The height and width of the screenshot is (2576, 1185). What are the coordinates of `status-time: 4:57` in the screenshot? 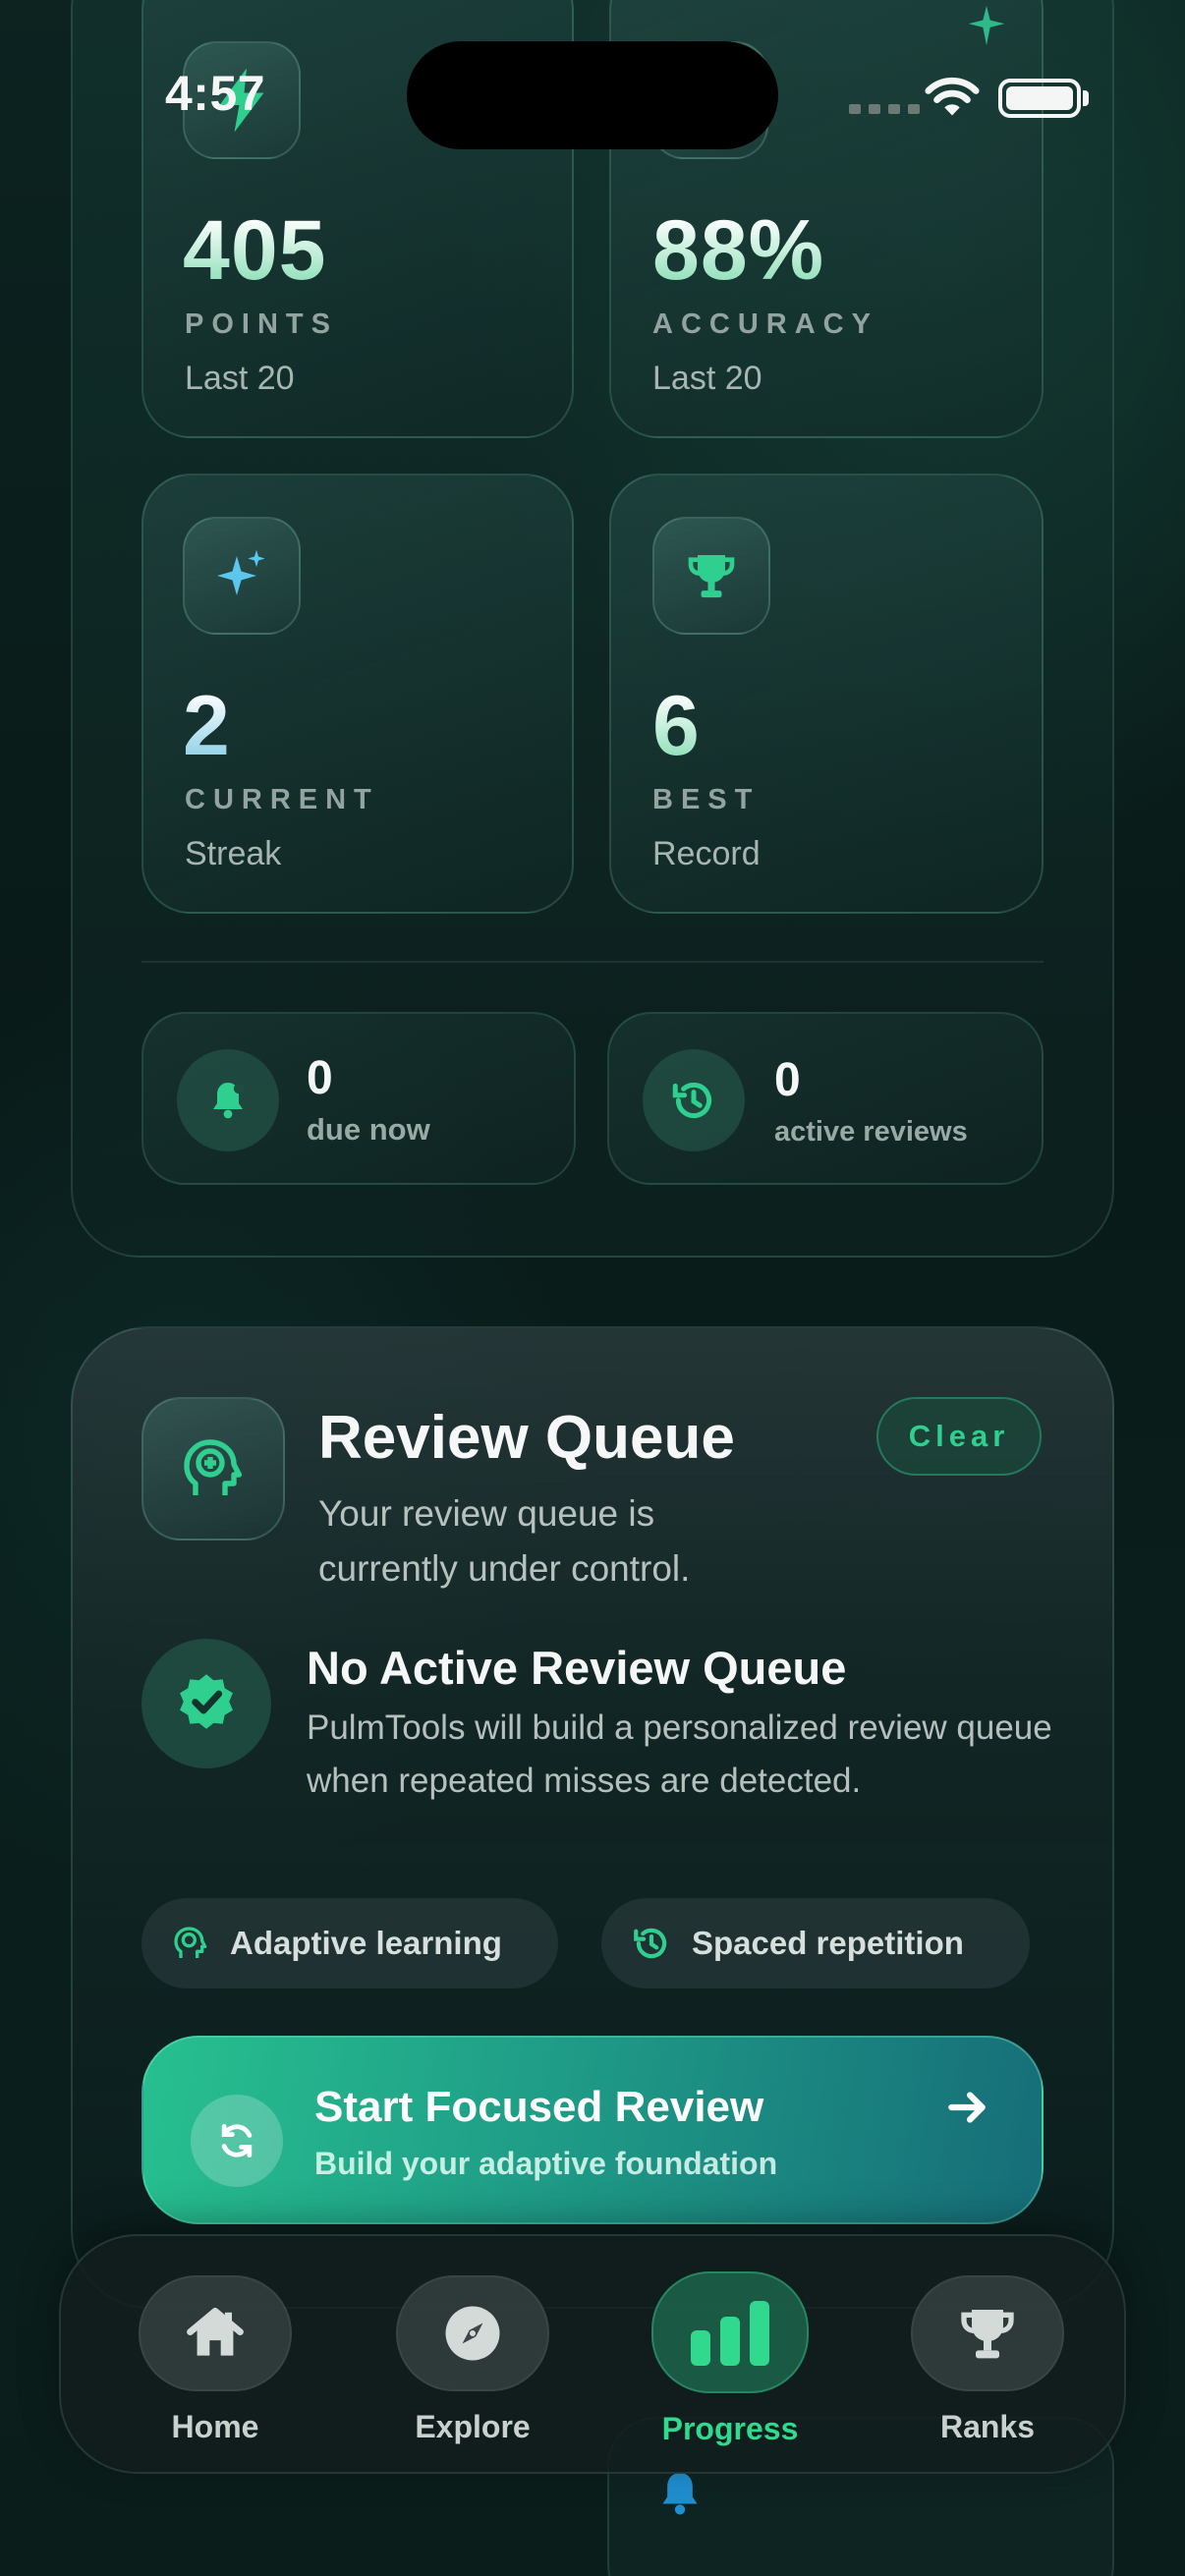 It's located at (216, 93).